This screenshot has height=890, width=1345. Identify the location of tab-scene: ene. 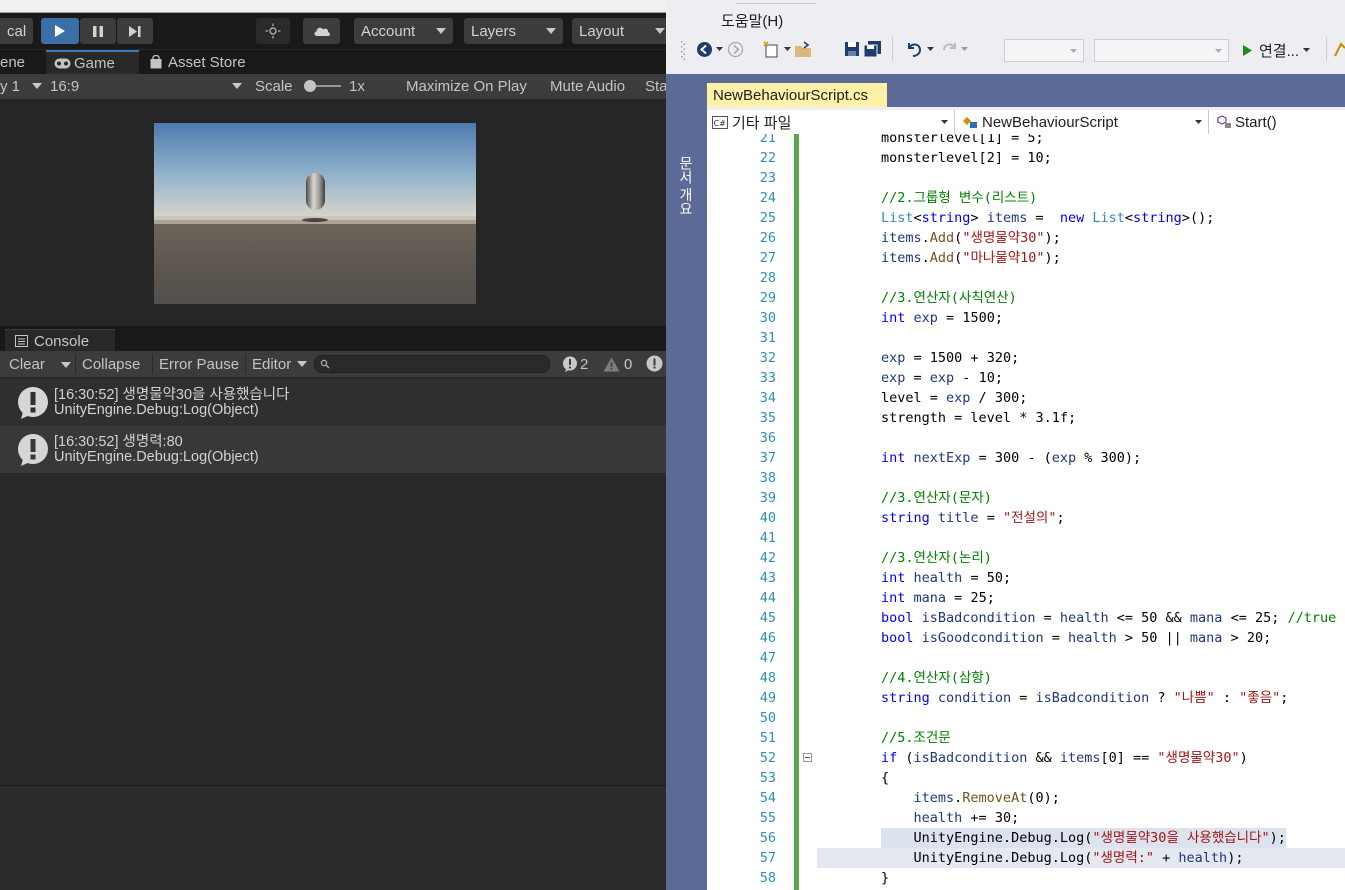
(23, 62).